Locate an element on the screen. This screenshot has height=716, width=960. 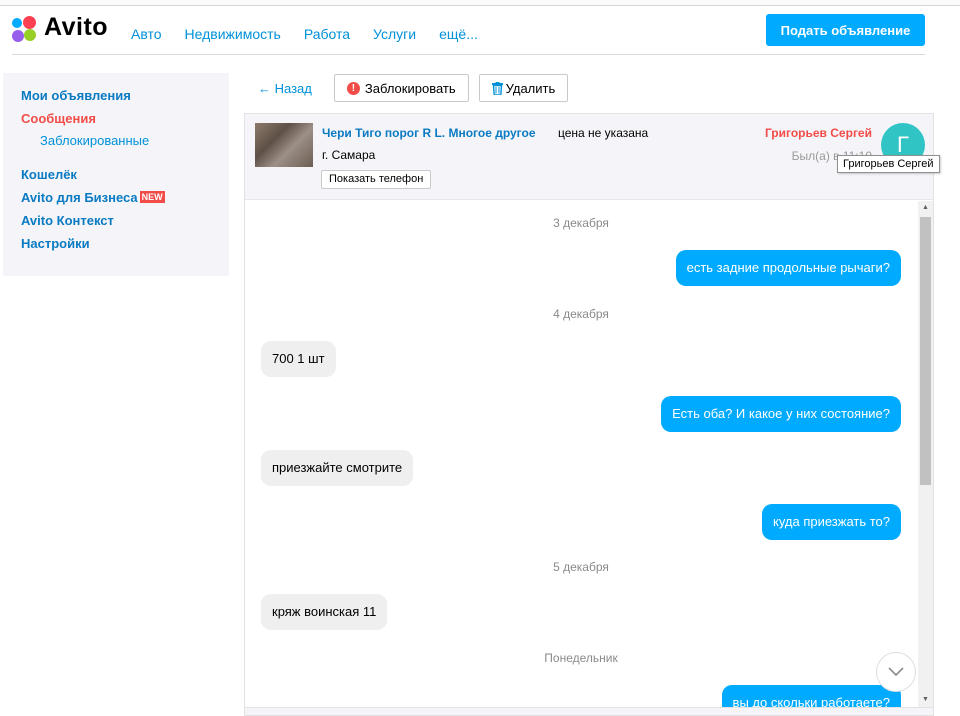
trash-icon is located at coordinates (497, 88).